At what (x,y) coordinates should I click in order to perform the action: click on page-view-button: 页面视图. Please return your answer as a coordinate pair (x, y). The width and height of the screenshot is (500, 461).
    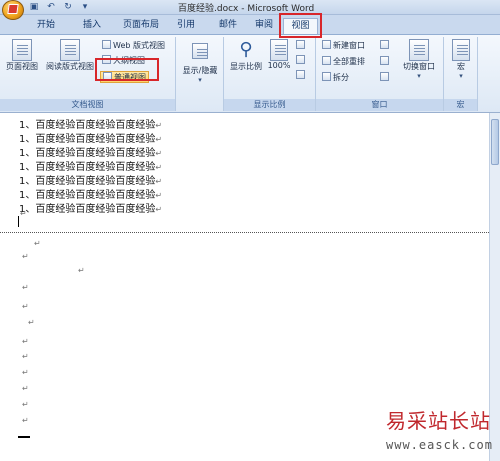
    Looking at the image, I should click on (22, 55).